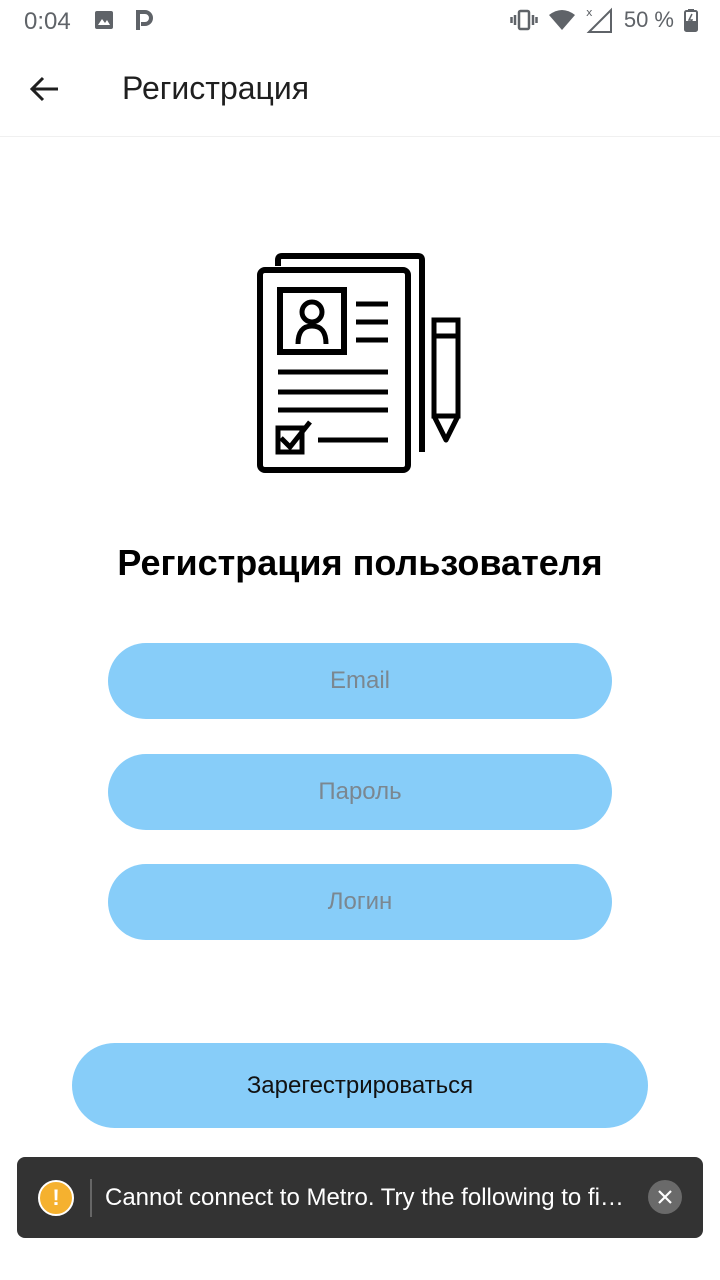  What do you see at coordinates (359, 363) in the screenshot?
I see `registration-form-icon` at bounding box center [359, 363].